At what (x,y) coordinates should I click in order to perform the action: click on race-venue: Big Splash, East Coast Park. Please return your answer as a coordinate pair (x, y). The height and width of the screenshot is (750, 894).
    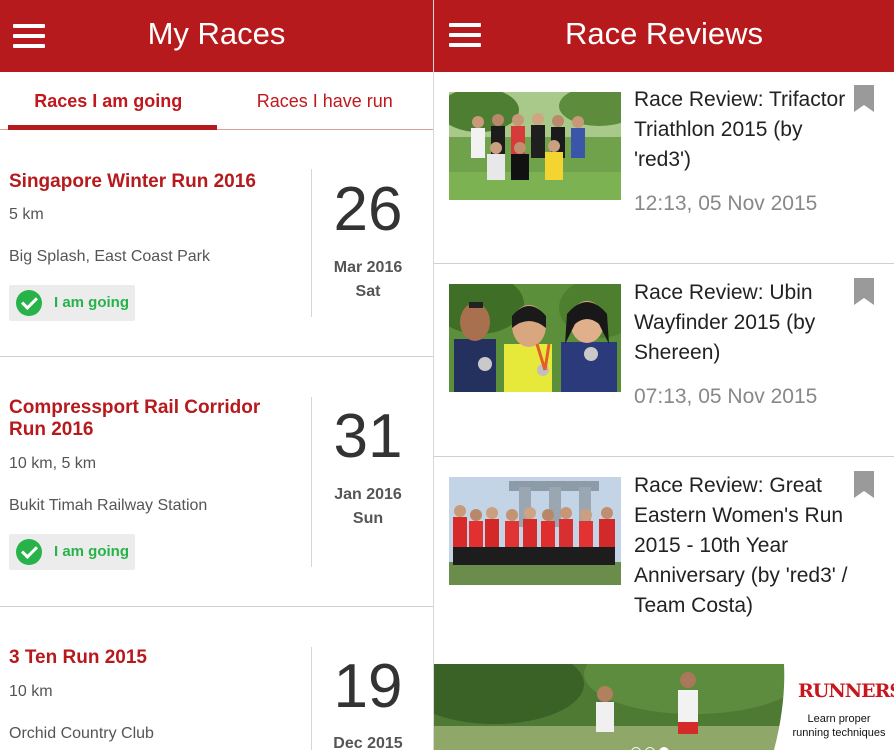
    Looking at the image, I should click on (109, 256).